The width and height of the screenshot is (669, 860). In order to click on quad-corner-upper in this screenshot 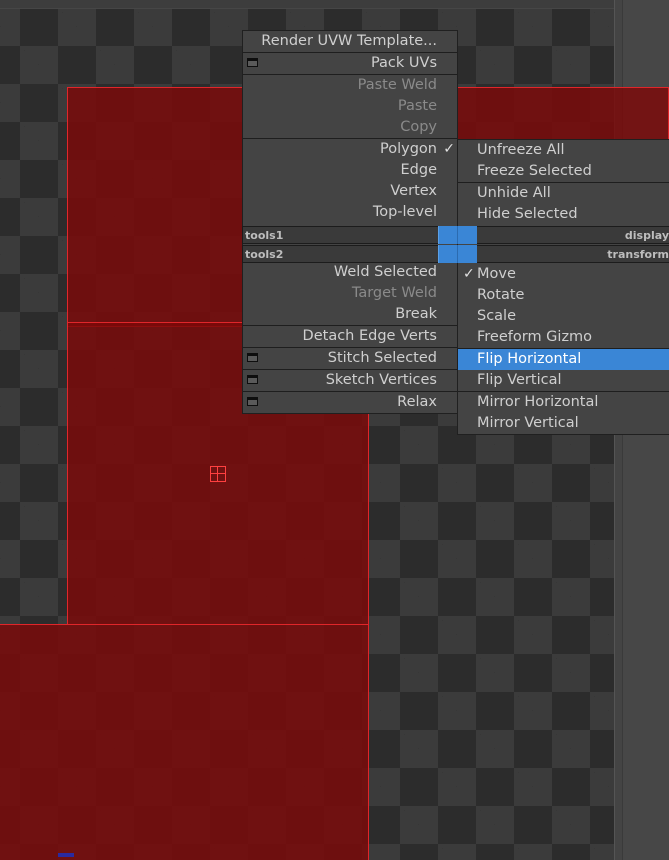, I will do `click(457, 235)`.